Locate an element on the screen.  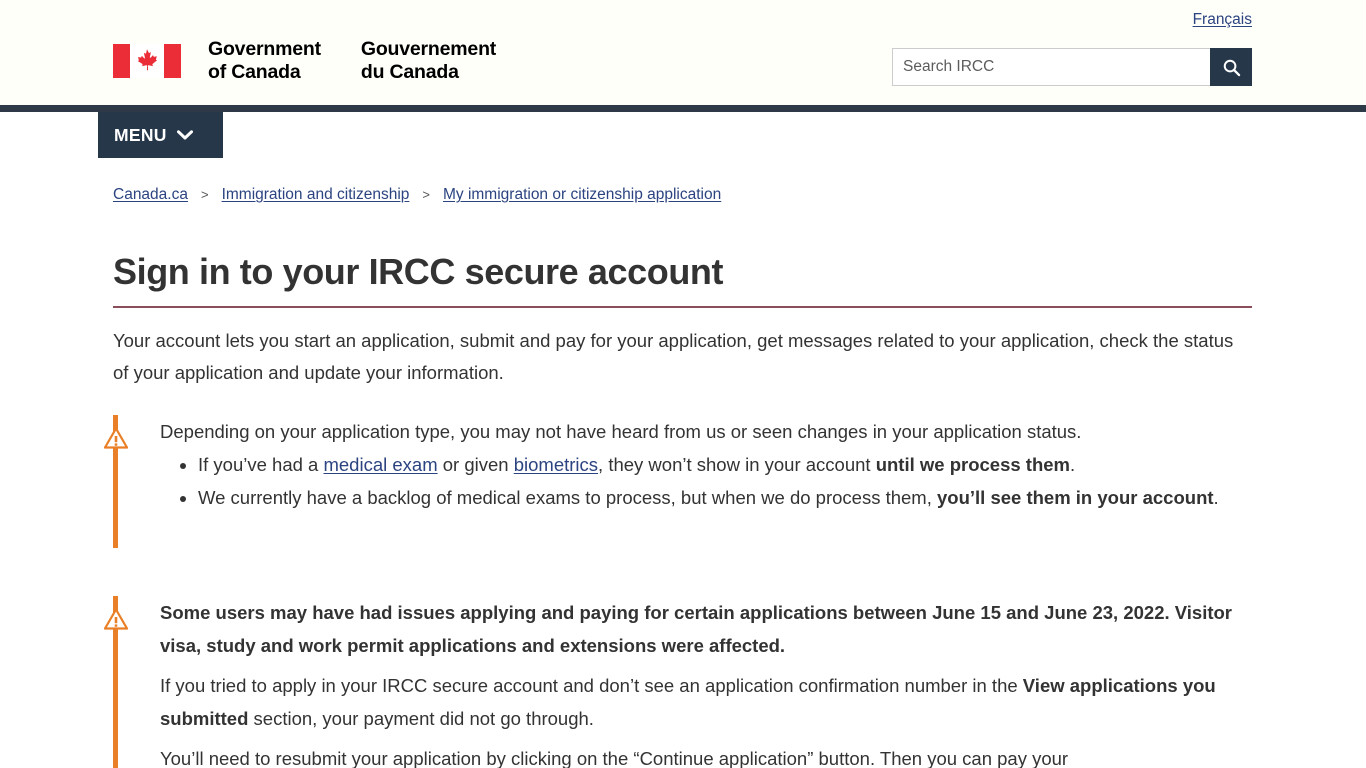
medical-exam-link: medical exam is located at coordinates (380, 464).